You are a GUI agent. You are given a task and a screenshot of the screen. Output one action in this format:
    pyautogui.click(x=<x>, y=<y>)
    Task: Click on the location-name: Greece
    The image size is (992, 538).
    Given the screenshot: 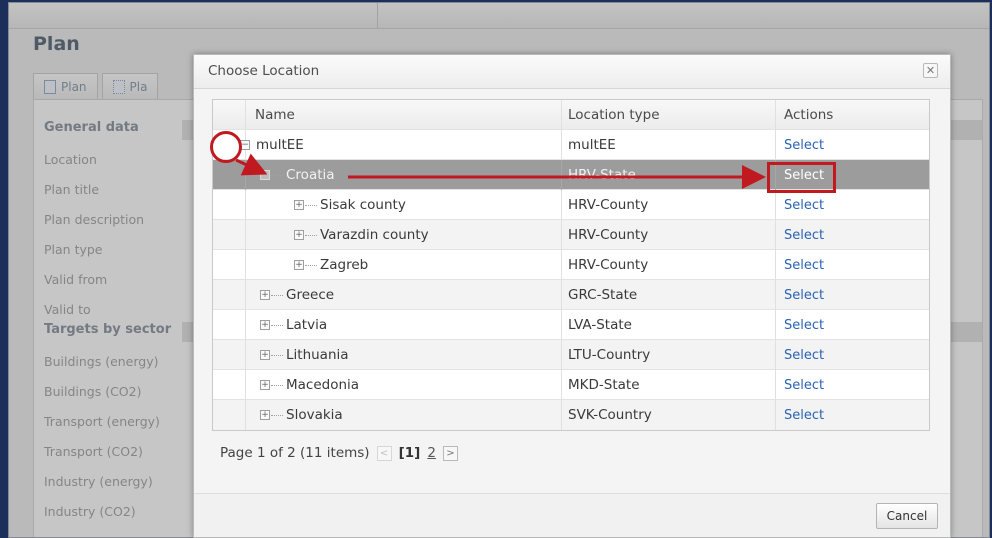 What is the action you would take?
    pyautogui.click(x=310, y=295)
    